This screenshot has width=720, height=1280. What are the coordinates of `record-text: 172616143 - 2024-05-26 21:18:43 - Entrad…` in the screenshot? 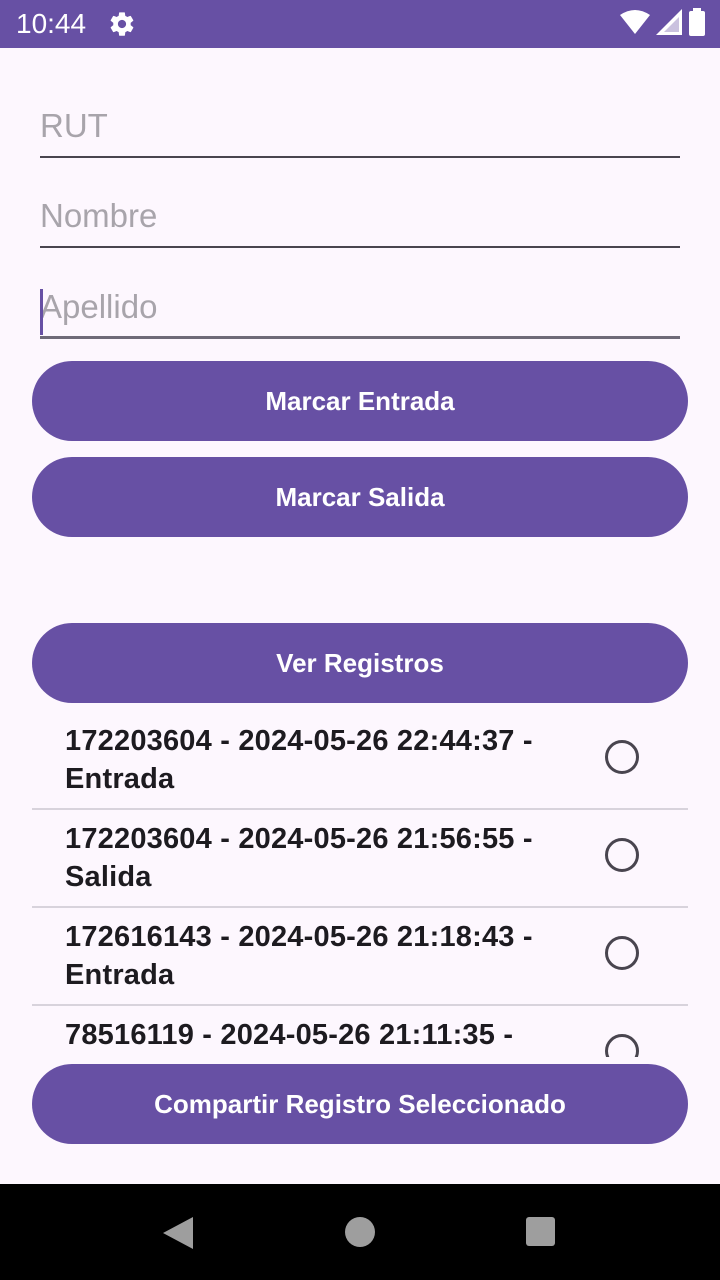 It's located at (299, 956).